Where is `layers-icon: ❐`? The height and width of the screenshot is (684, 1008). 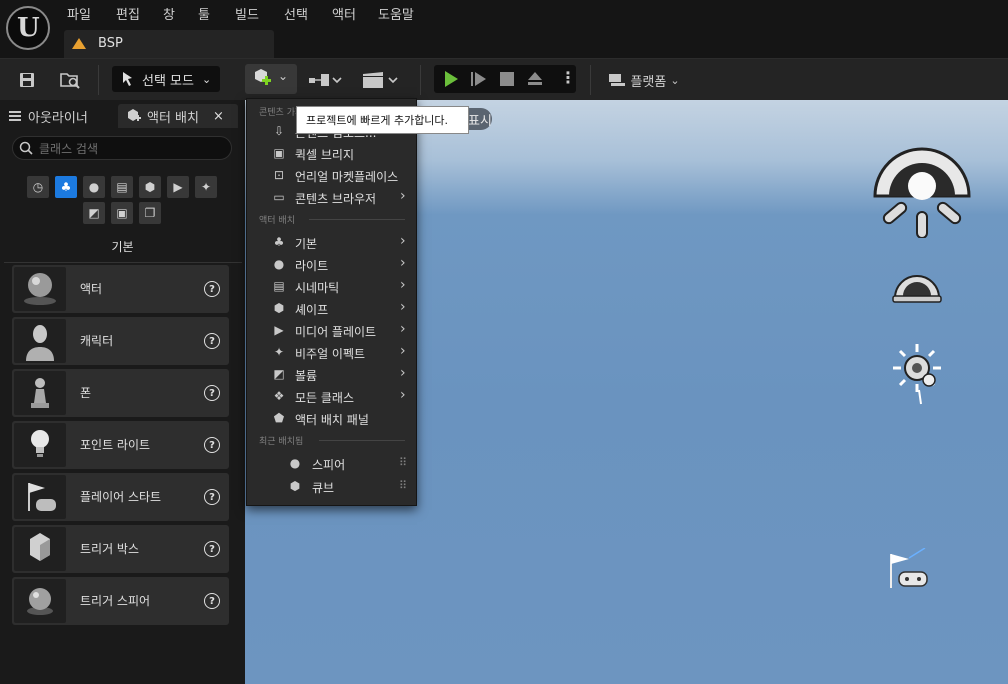
layers-icon: ❐ is located at coordinates (150, 213).